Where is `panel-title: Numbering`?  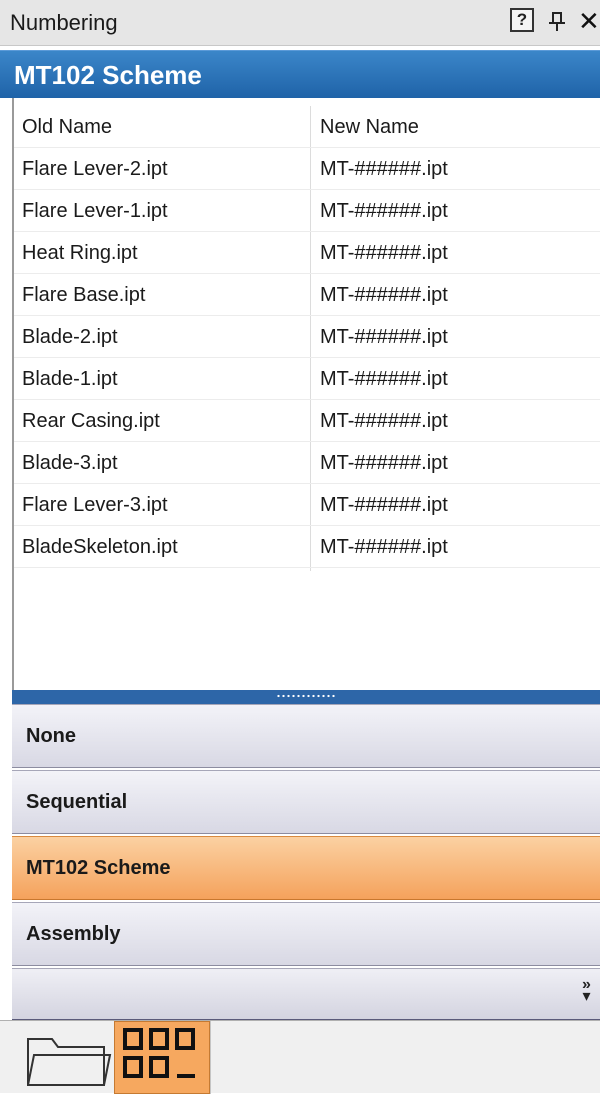 panel-title: Numbering is located at coordinates (64, 22).